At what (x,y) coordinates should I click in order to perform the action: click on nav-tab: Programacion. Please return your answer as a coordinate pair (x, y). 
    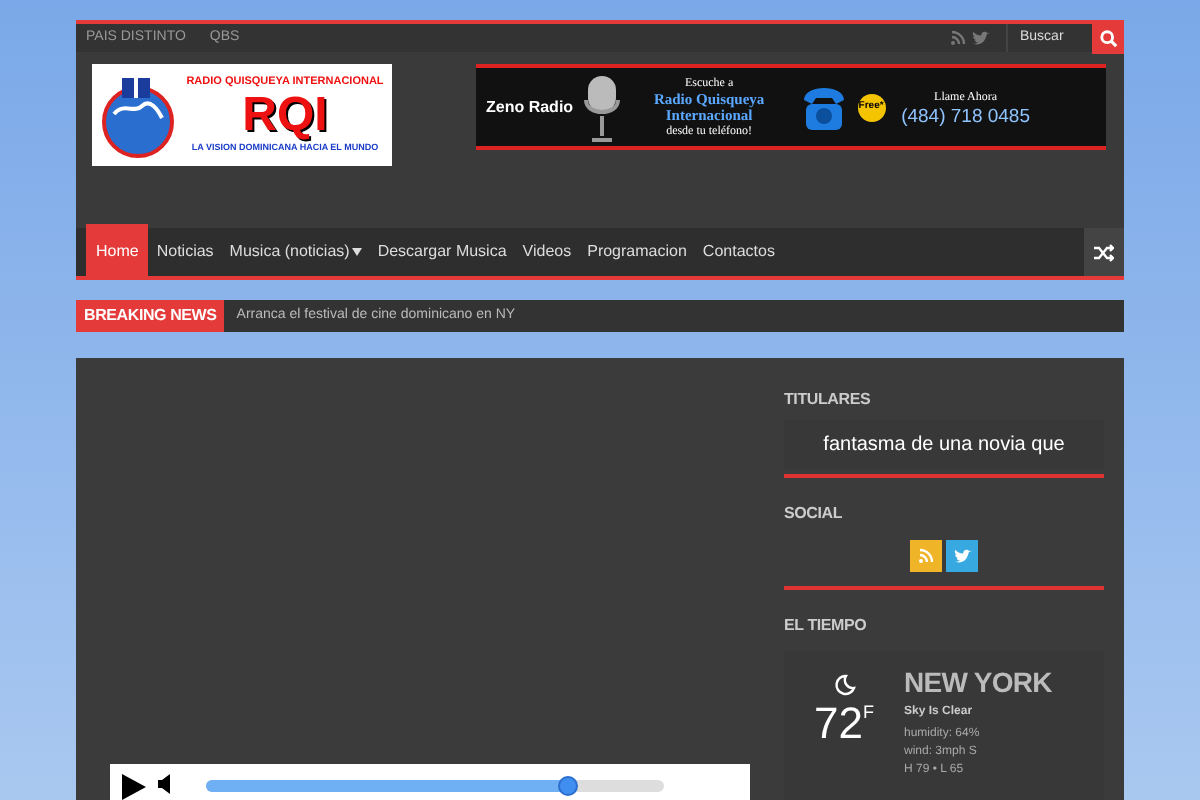
    Looking at the image, I should click on (637, 252).